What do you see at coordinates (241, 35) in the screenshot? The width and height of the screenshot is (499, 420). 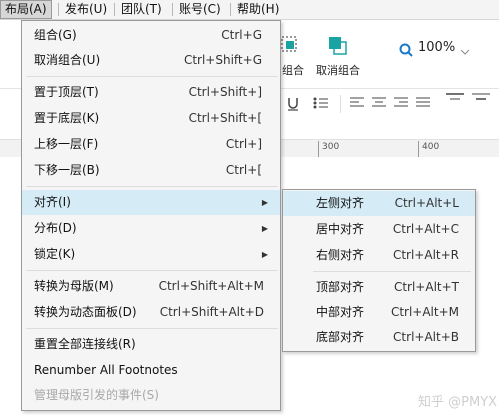 I see `menu-item-shortcut: Ctrl+G` at bounding box center [241, 35].